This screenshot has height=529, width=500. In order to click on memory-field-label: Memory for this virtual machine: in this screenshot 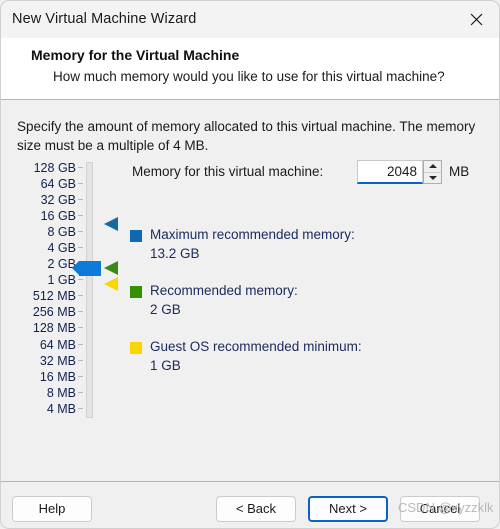, I will do `click(228, 171)`.